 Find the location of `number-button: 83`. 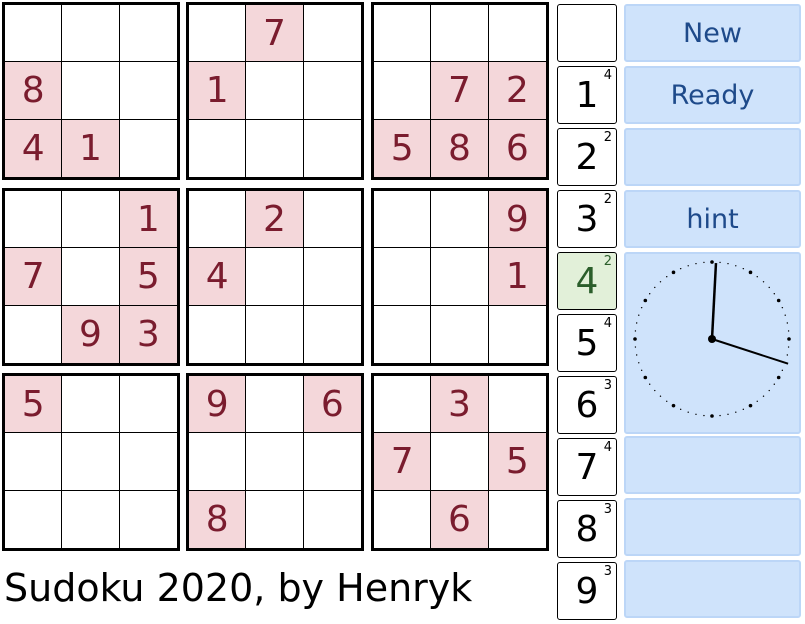

number-button: 83 is located at coordinates (587, 529).